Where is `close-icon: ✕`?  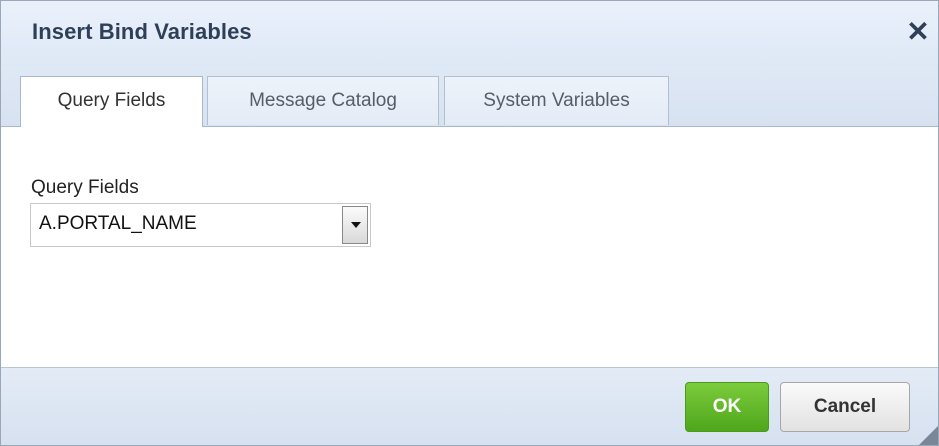 close-icon: ✕ is located at coordinates (918, 32).